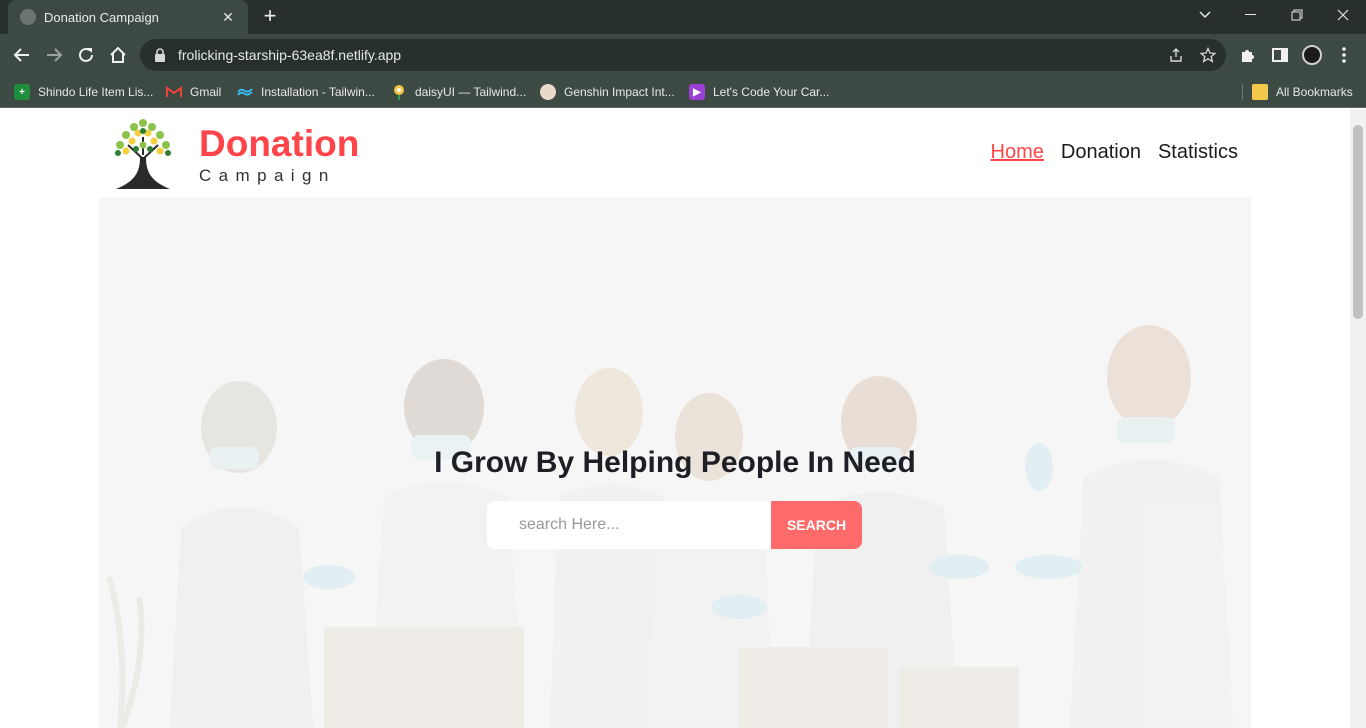 This screenshot has width=1366, height=728. What do you see at coordinates (1358, 222) in the screenshot?
I see `scrollbar-thumb` at bounding box center [1358, 222].